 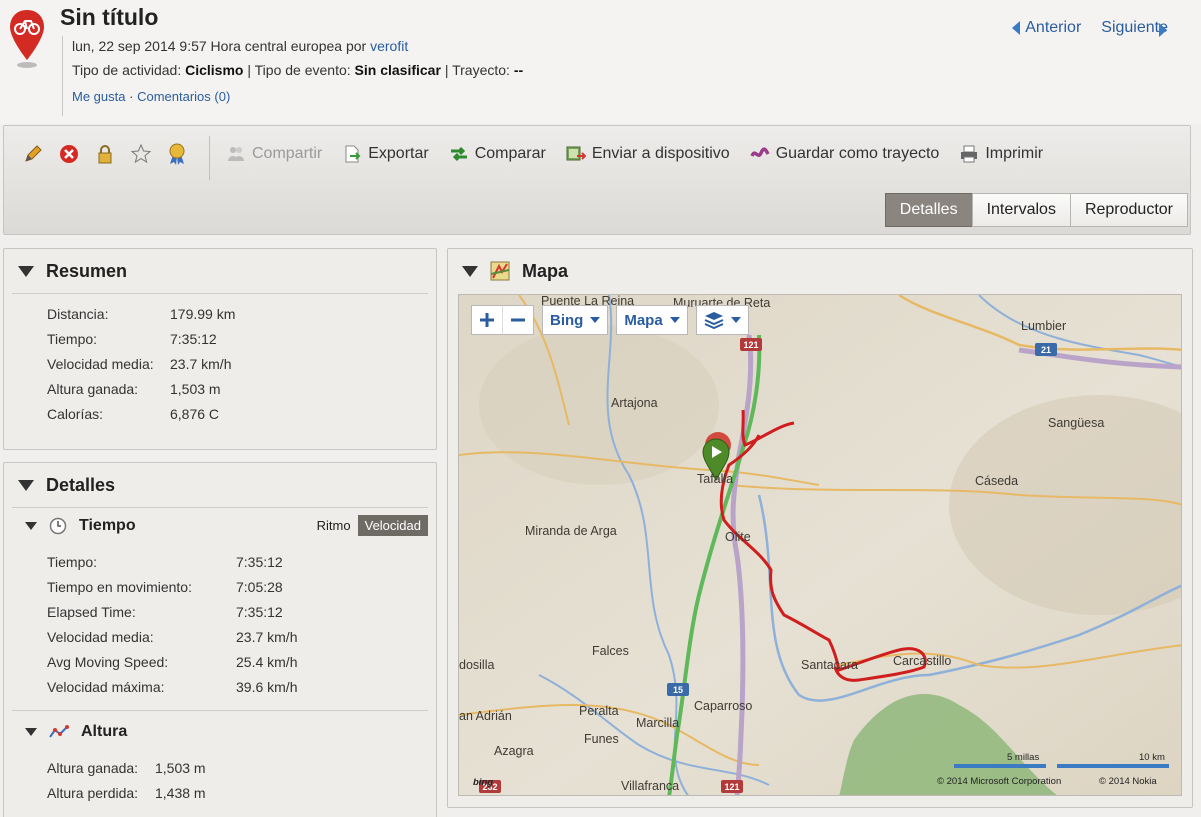 I want to click on scale-miles-label: 5 millas, so click(x=1023, y=757).